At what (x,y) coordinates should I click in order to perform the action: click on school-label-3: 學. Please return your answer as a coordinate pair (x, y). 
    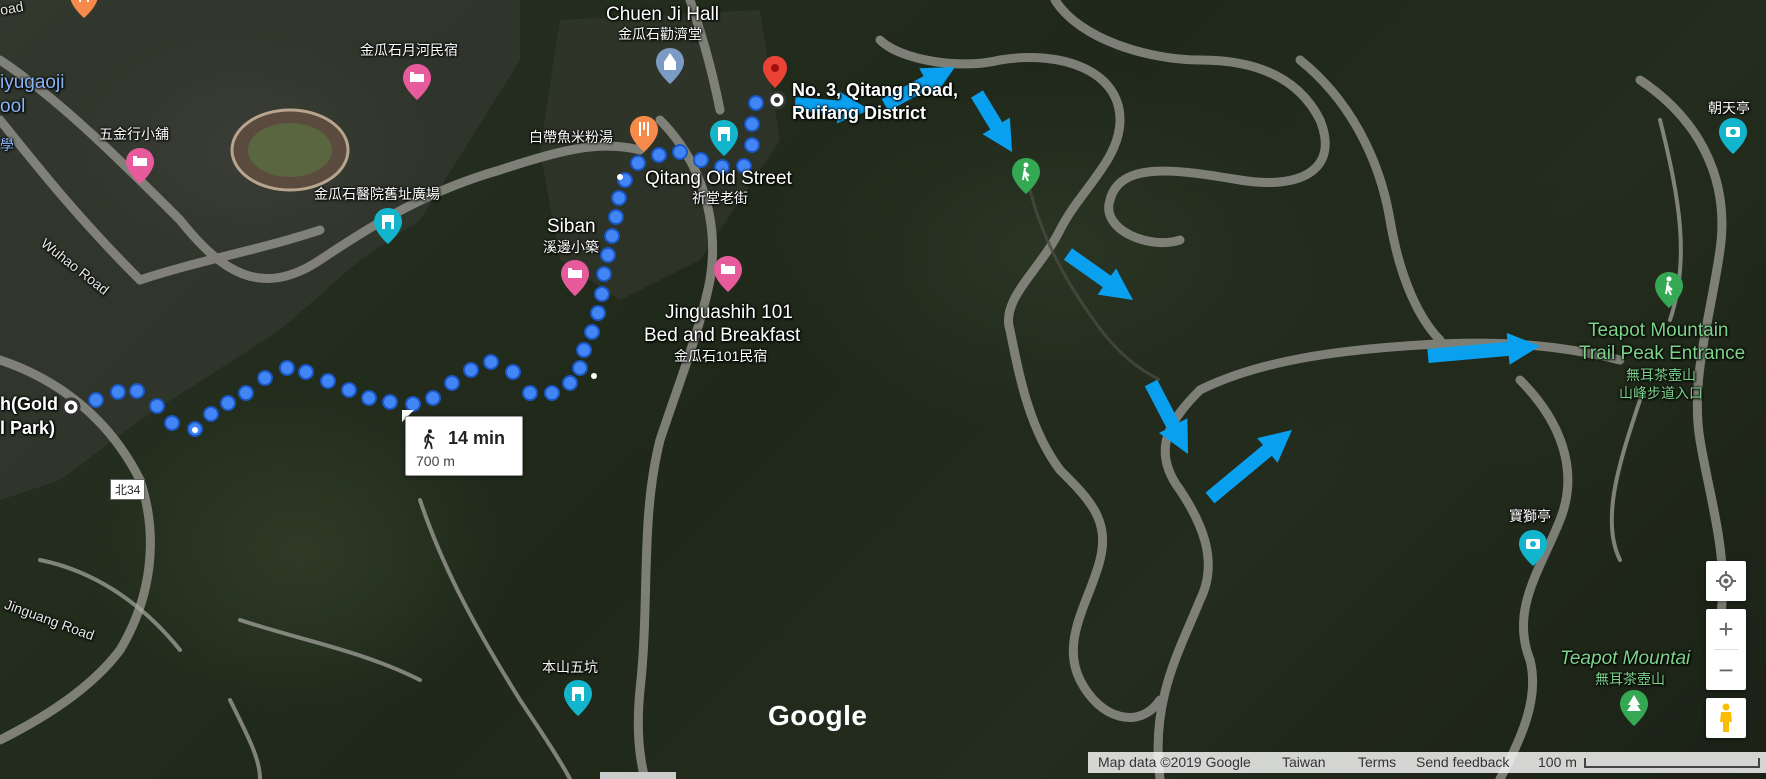
    Looking at the image, I should click on (7, 145).